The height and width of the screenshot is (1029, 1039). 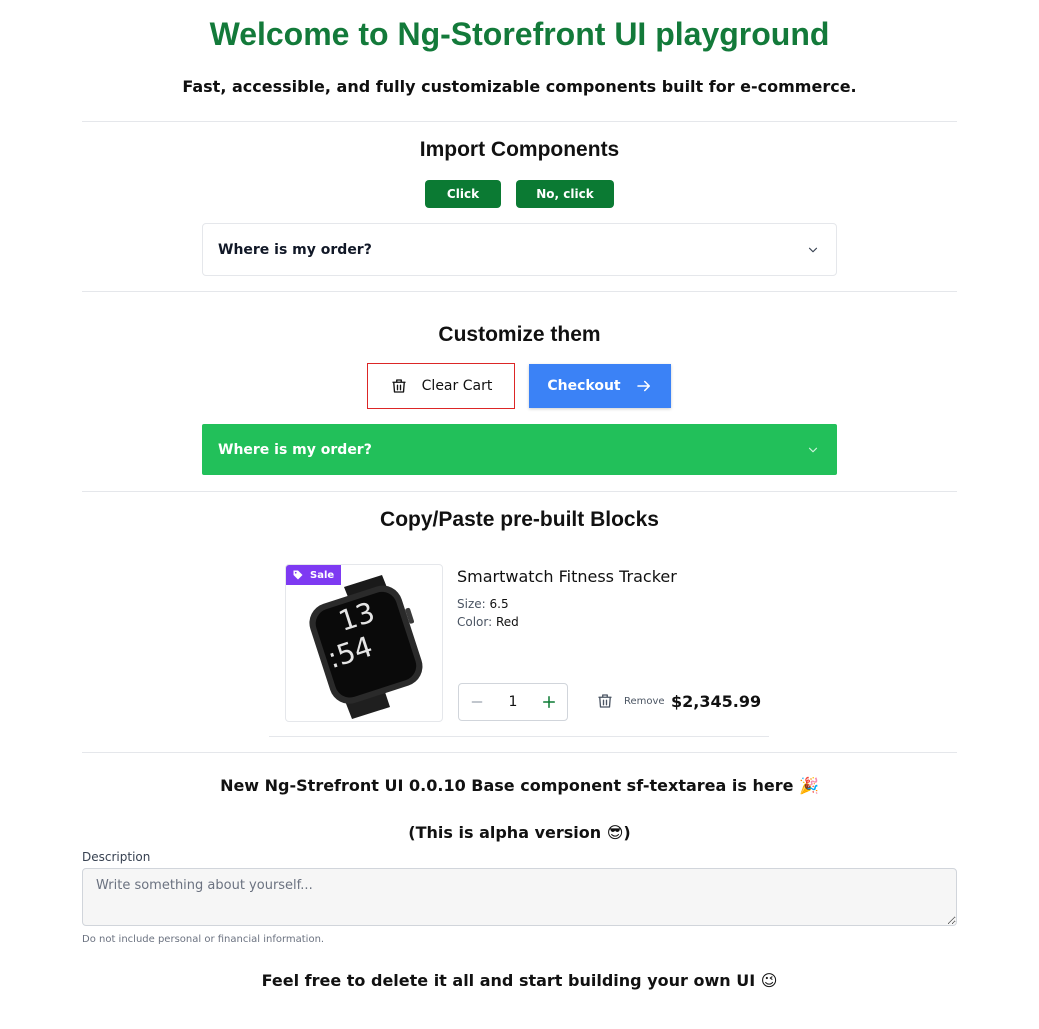 I want to click on increase-button, so click(x=549, y=702).